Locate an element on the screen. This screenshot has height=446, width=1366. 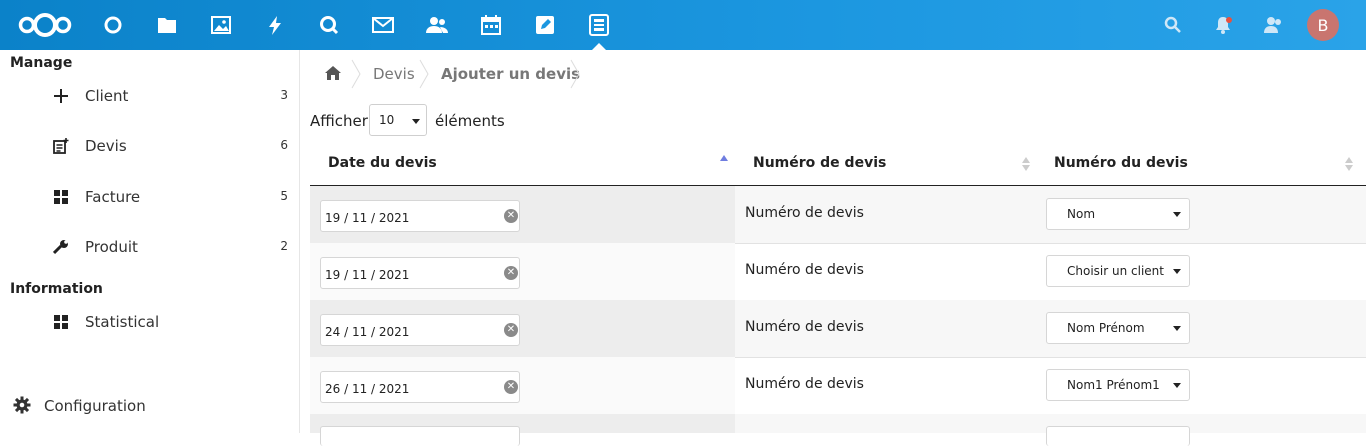
sort-asc-icon is located at coordinates (724, 162).